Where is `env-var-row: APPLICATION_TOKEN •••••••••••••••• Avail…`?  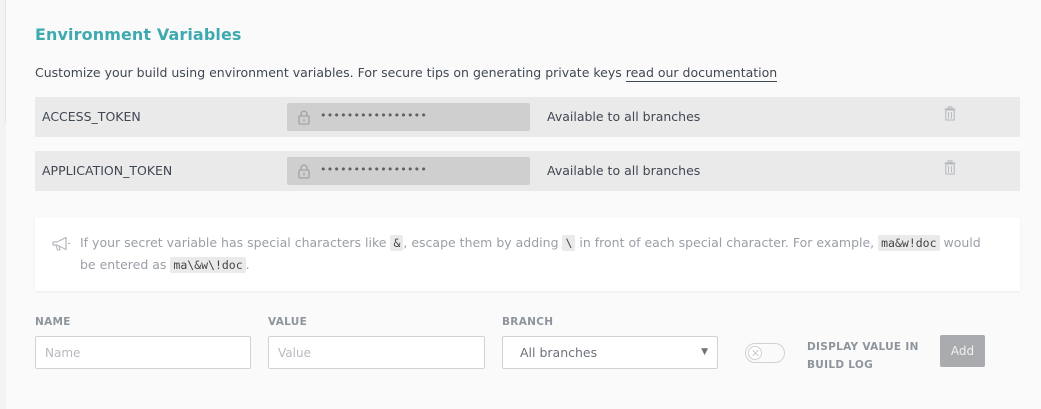 env-var-row: APPLICATION_TOKEN •••••••••••••••• Avail… is located at coordinates (527, 171).